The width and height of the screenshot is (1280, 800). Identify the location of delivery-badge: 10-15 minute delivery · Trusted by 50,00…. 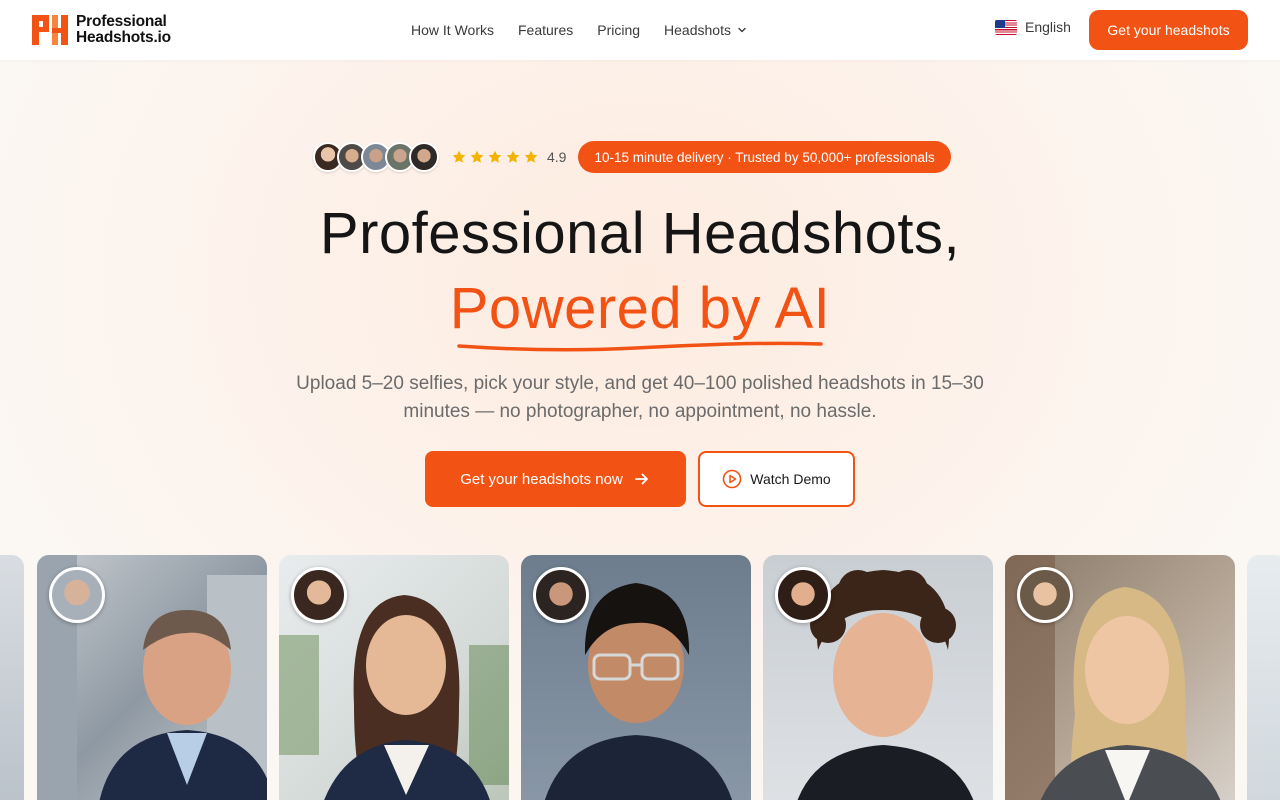
(764, 157).